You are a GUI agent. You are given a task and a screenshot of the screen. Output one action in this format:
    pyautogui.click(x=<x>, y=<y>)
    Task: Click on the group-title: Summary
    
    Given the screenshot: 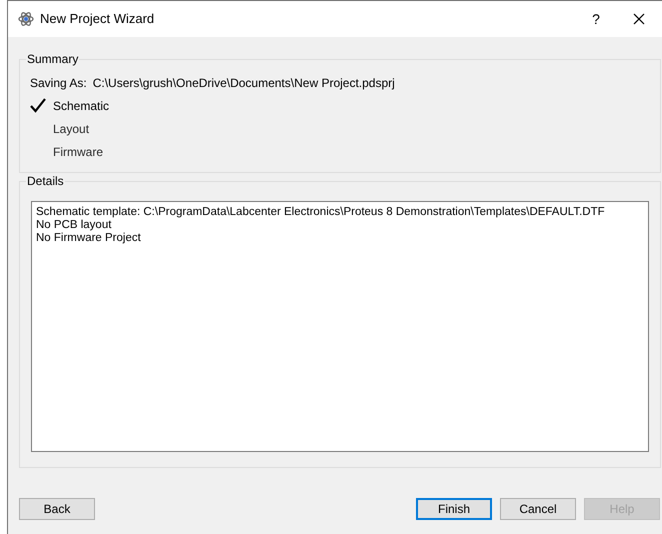 What is the action you would take?
    pyautogui.click(x=53, y=59)
    